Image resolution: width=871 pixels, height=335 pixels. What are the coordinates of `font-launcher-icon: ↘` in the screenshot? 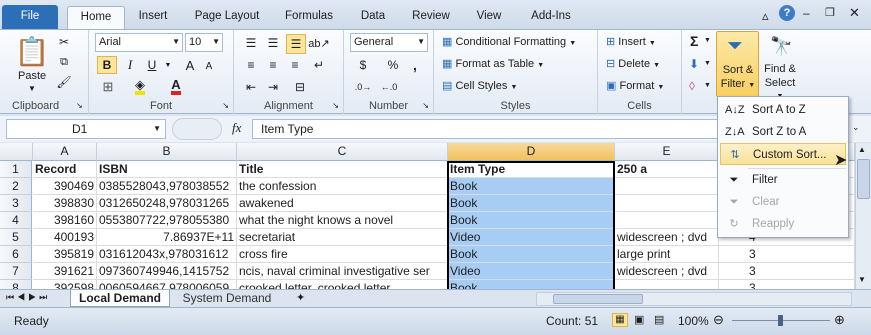 It's located at (225, 105).